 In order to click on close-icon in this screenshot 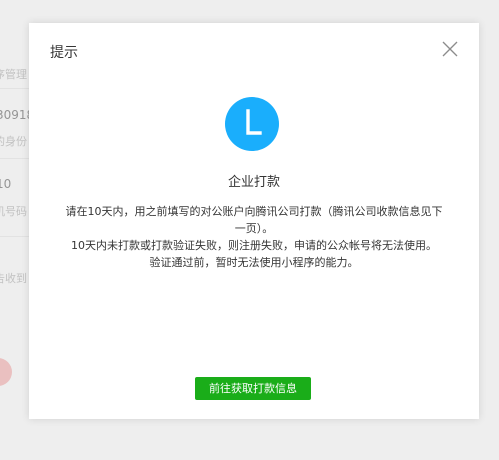, I will do `click(450, 49)`.